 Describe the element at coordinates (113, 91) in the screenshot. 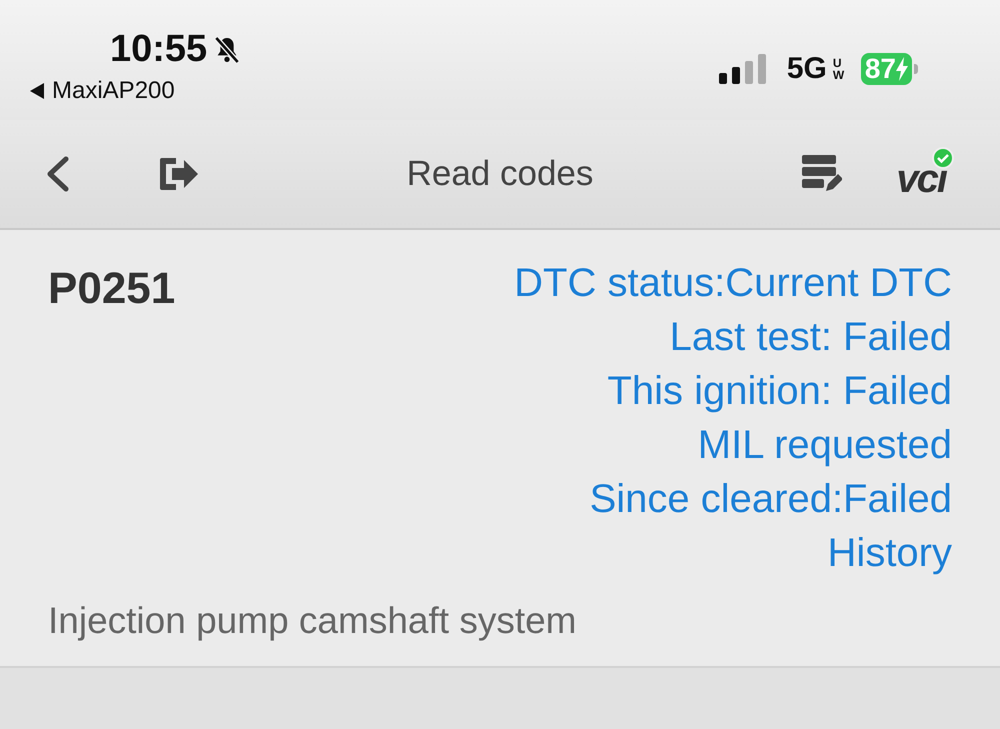

I see `app-name: MaxiAP200` at that location.